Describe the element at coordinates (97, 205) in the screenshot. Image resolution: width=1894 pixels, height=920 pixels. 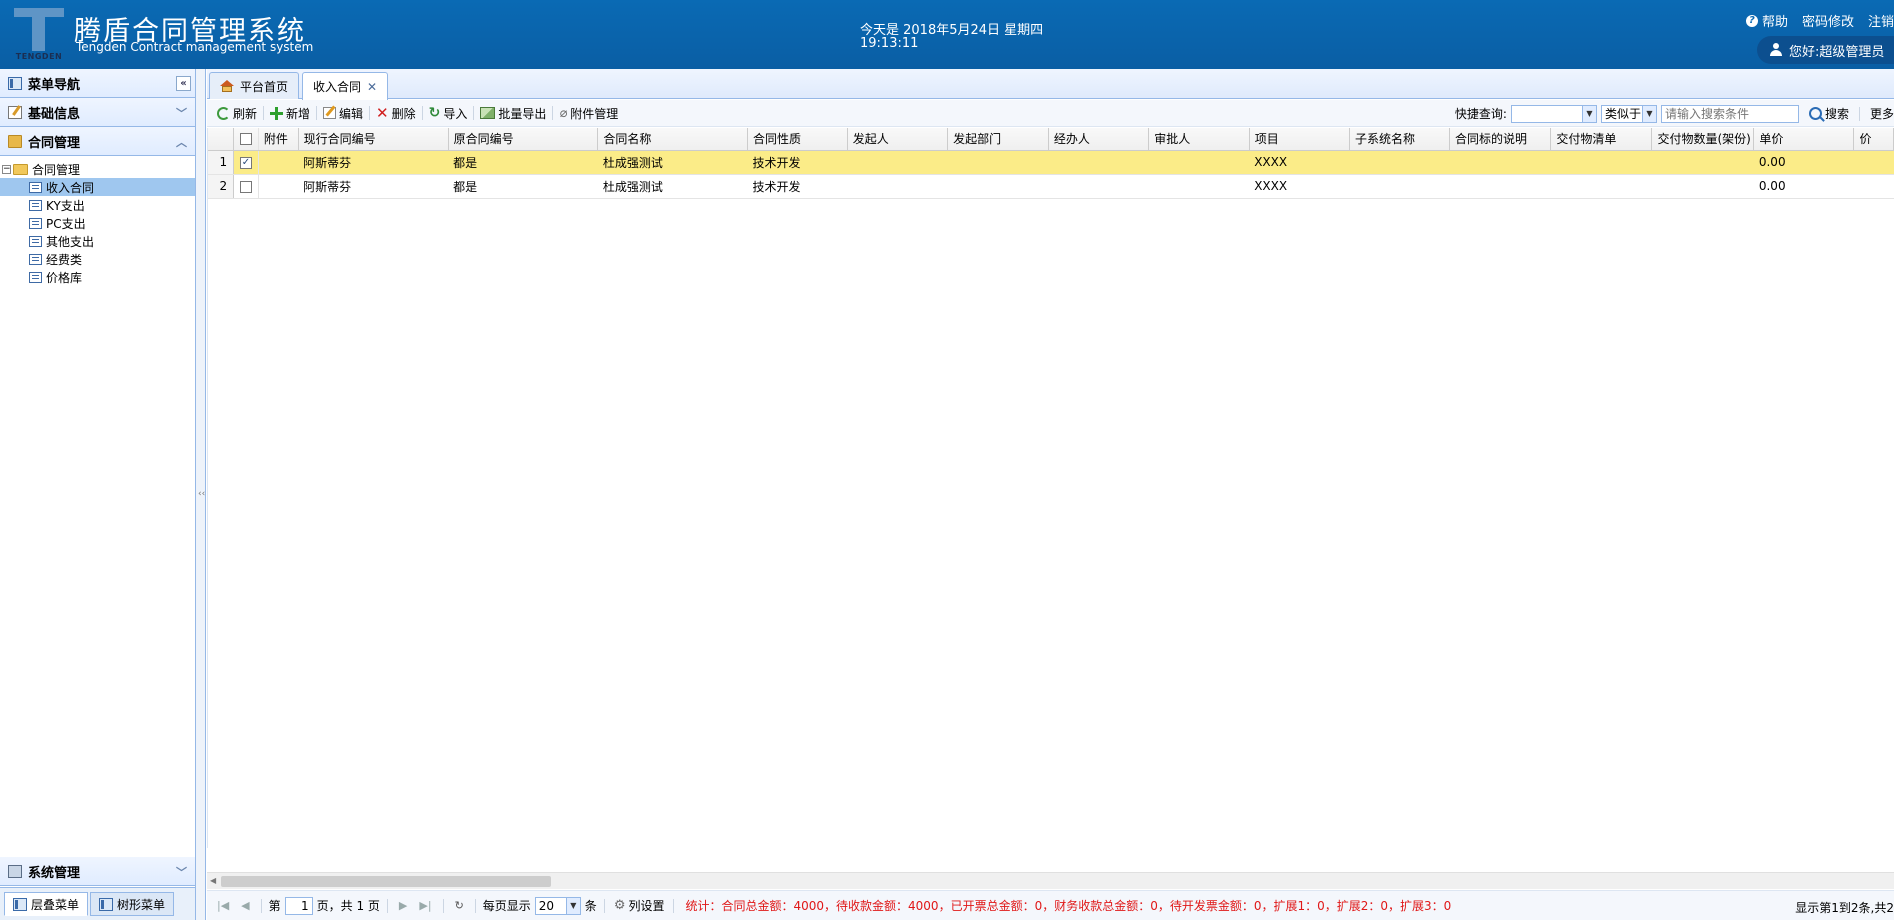
I see `tree-item-ky-expense: KY支出` at that location.